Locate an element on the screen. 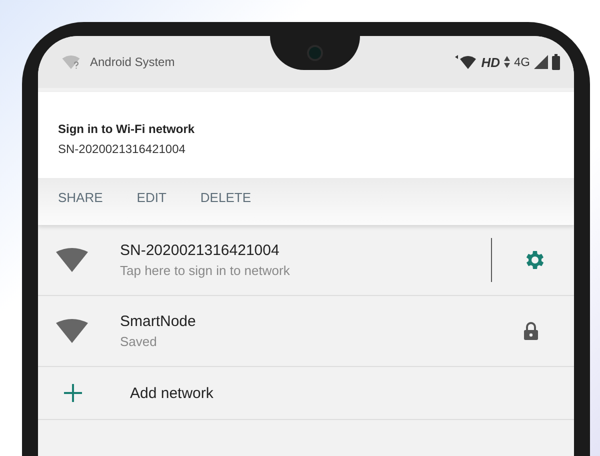 The height and width of the screenshot is (456, 600). notification-text: SN-2020021316421004 is located at coordinates (121, 149).